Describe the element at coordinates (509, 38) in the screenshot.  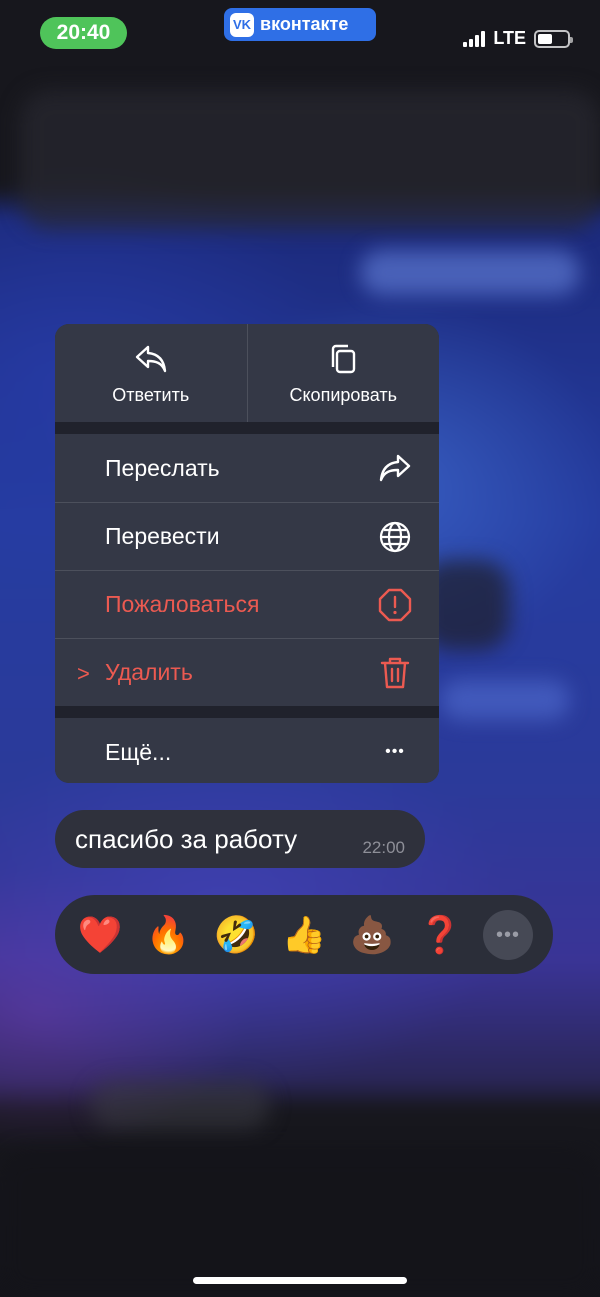
I see `network-label: LTE` at that location.